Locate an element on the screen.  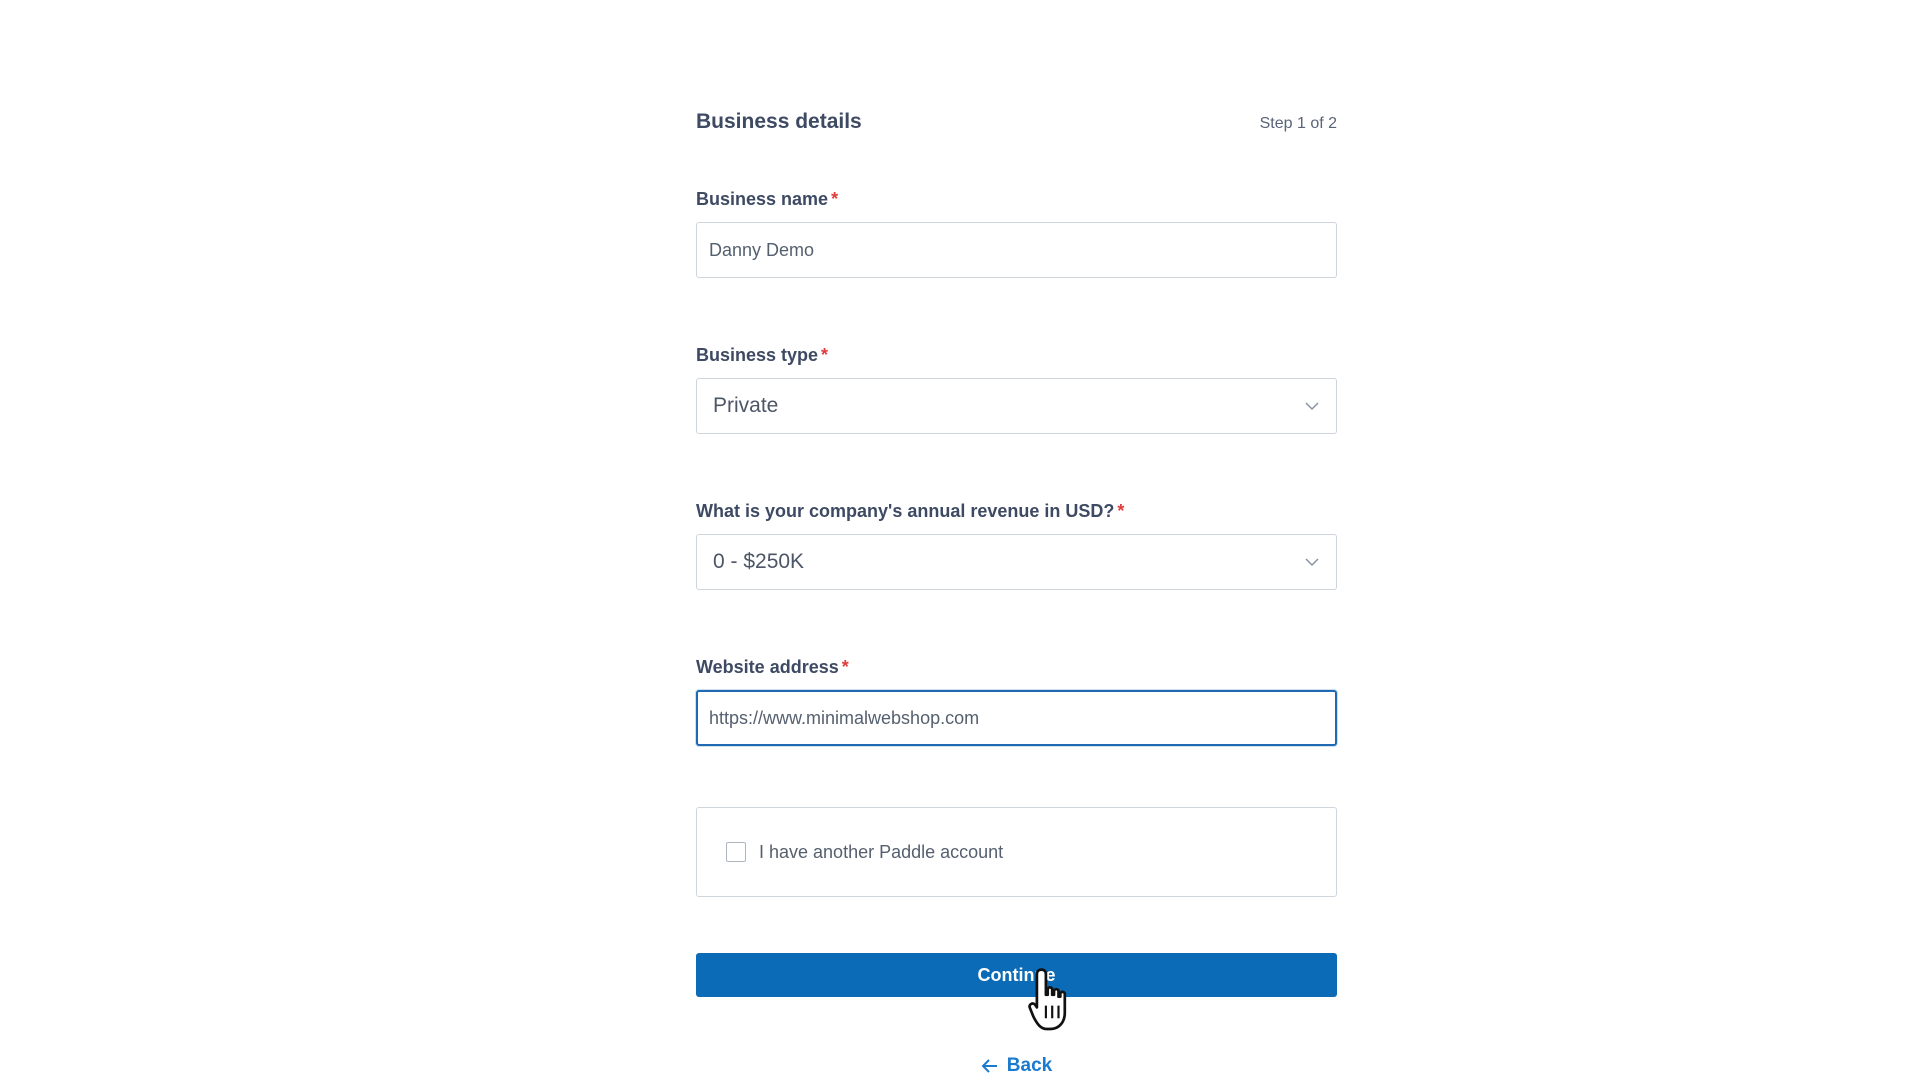
arrow-left-icon is located at coordinates (989, 1066).